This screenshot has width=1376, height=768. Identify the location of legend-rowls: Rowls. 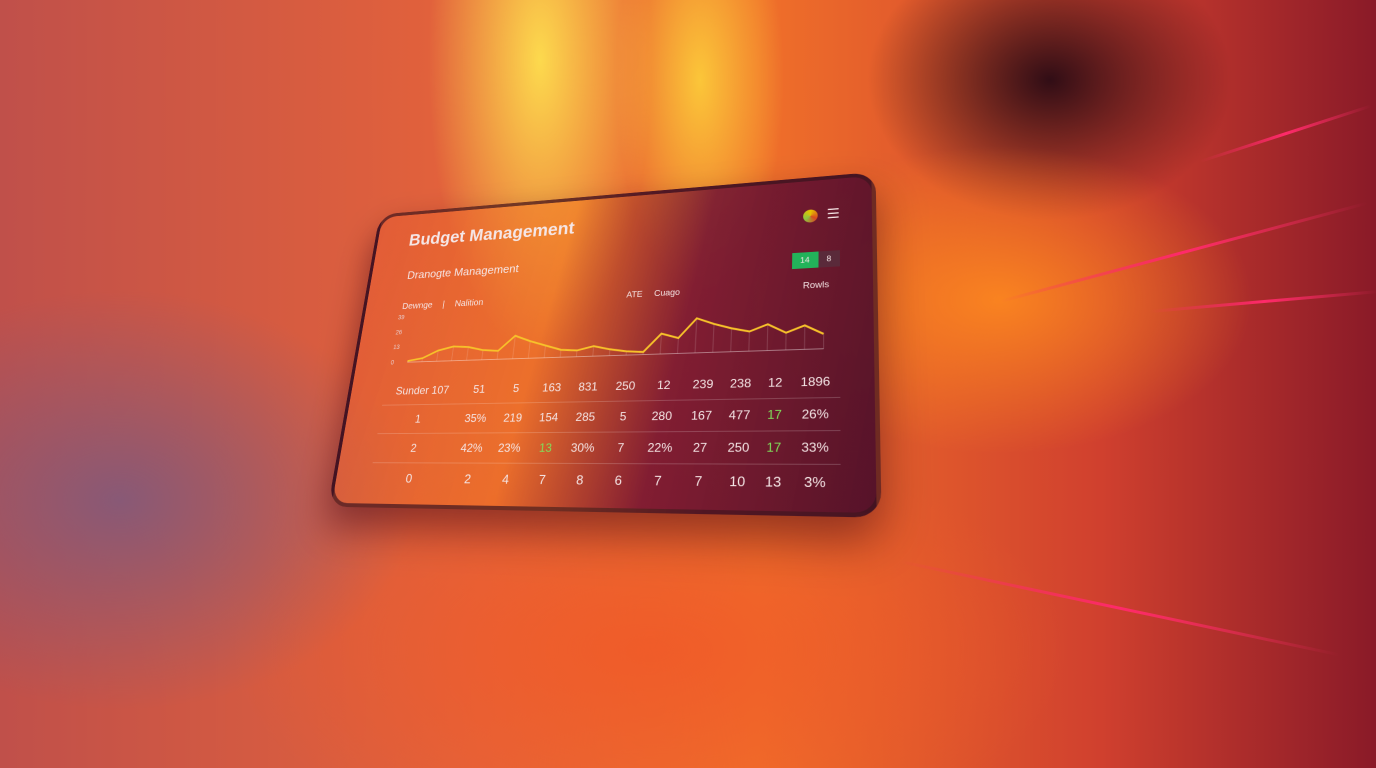
(816, 285).